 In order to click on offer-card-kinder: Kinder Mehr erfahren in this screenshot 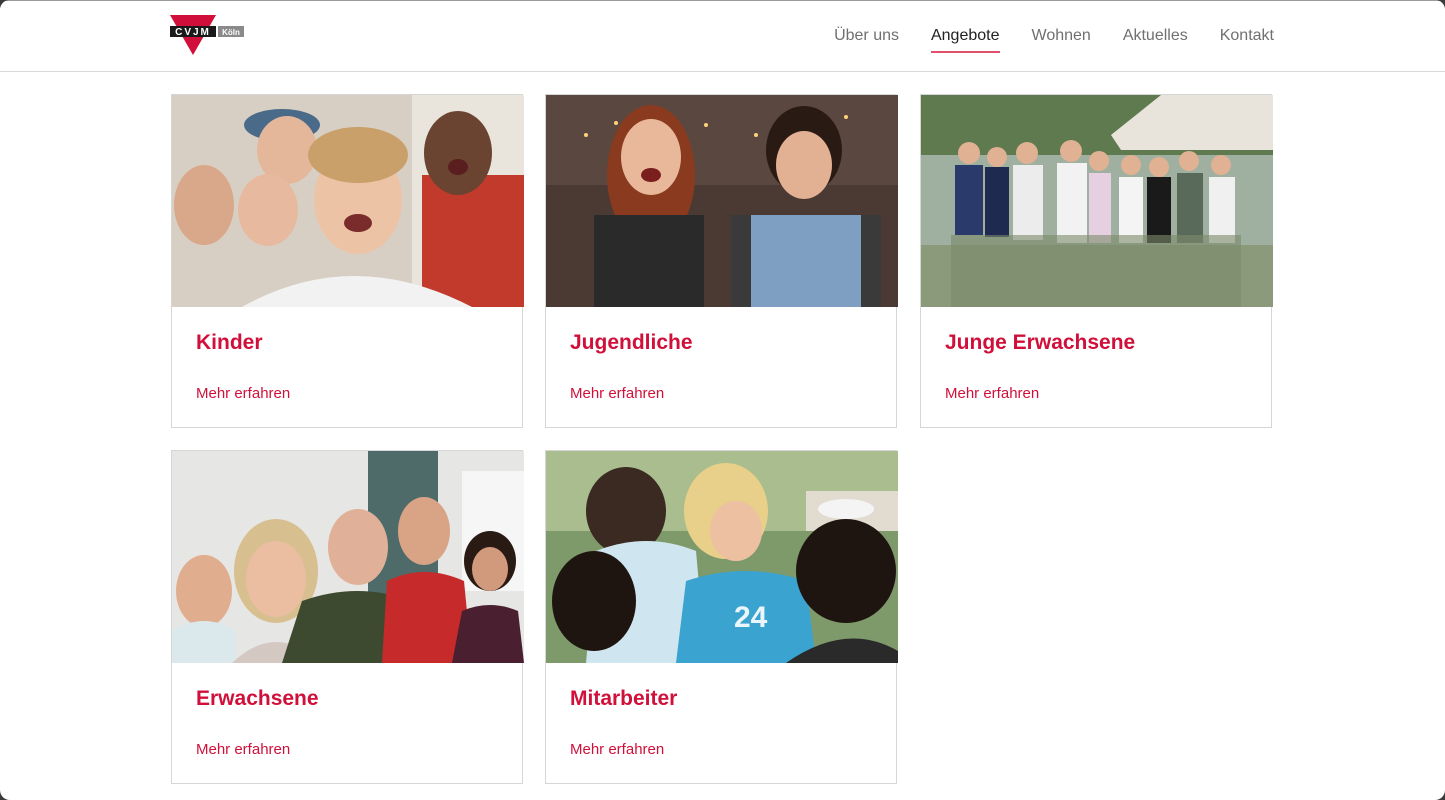, I will do `click(347, 261)`.